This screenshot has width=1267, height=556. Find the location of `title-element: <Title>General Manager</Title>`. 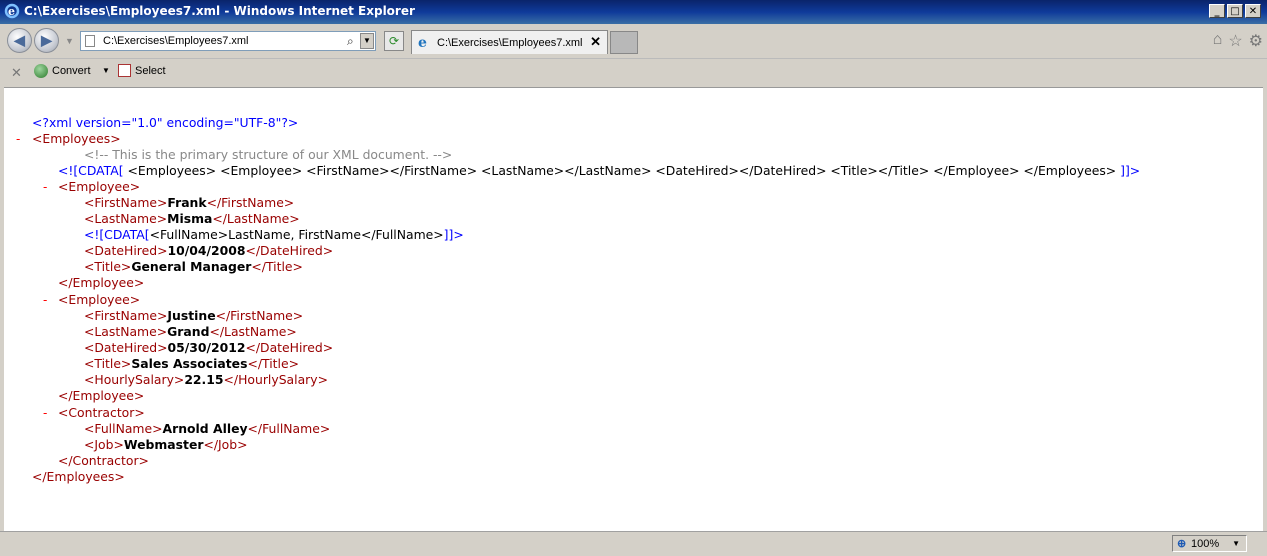

title-element: <Title>General Manager</Title> is located at coordinates (193, 266).